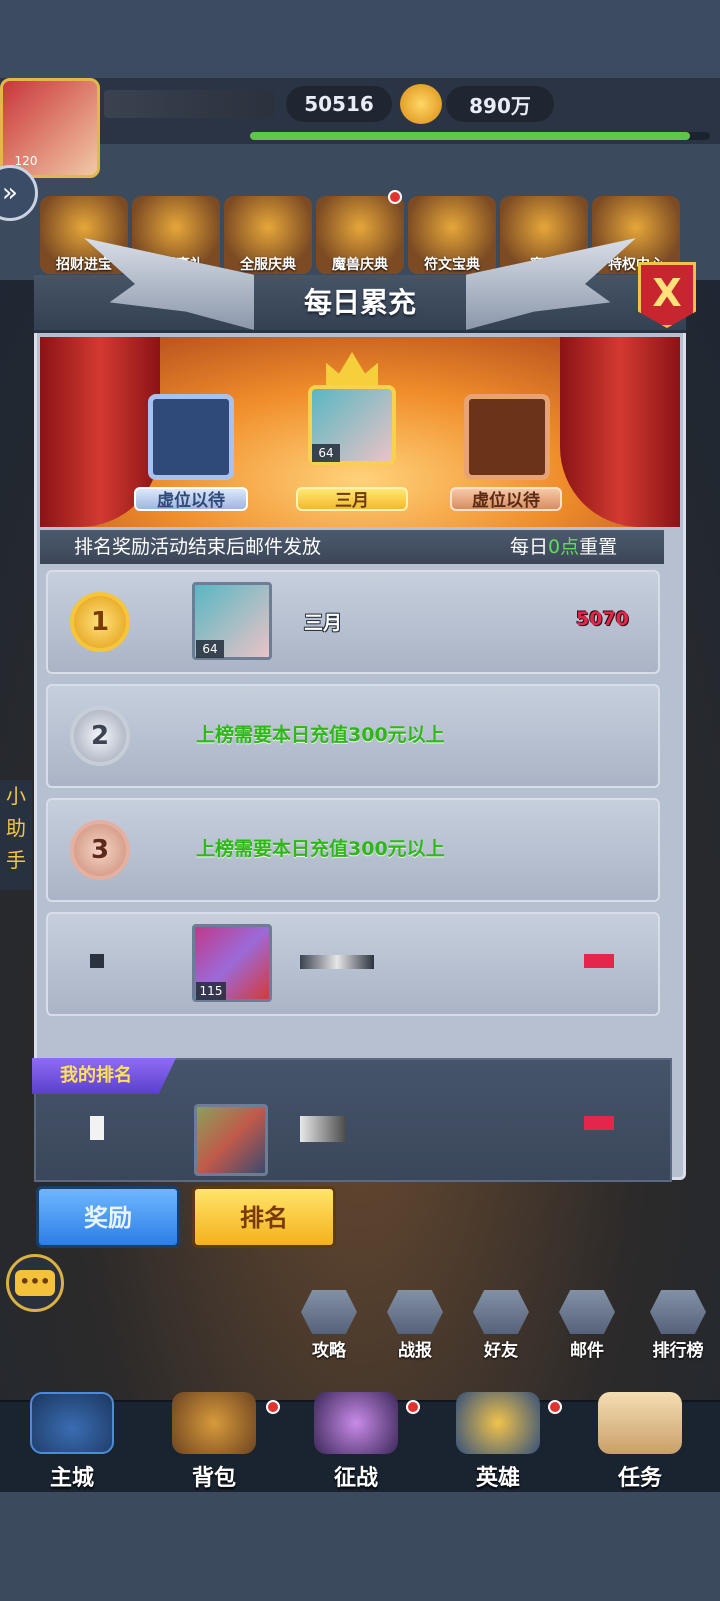  I want to click on chest-icon, so click(214, 1423).